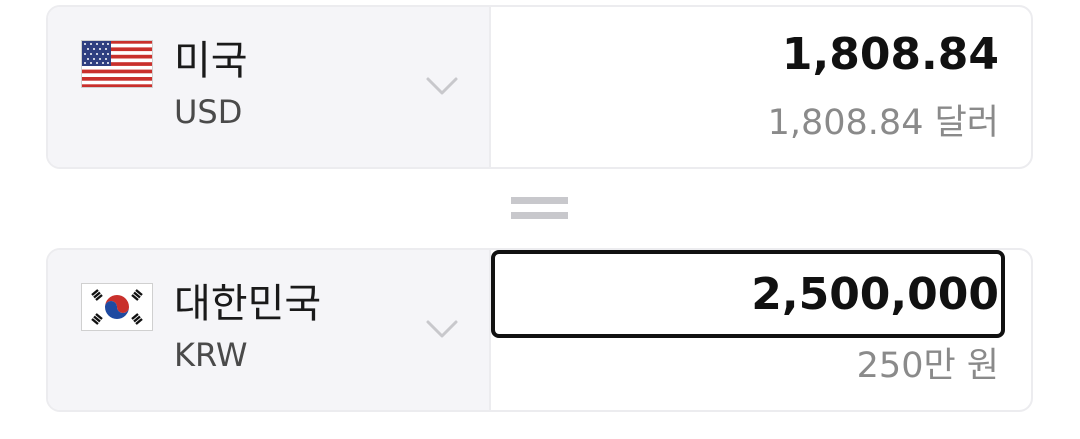 The height and width of the screenshot is (439, 1080). Describe the element at coordinates (539, 208) in the screenshot. I see `equals-icon` at that location.